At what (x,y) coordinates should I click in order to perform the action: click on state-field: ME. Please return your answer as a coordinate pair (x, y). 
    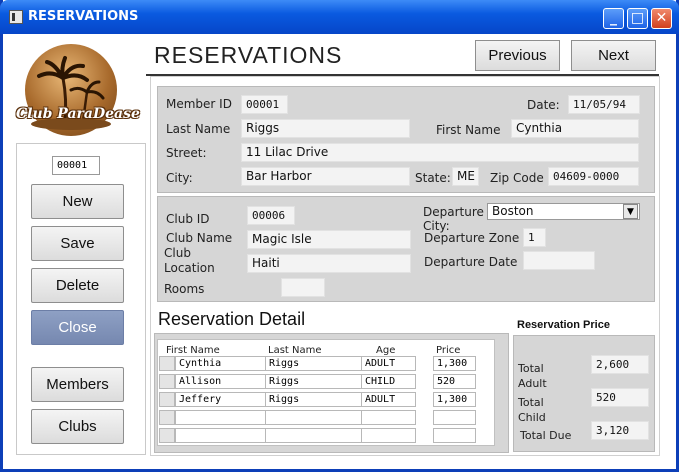
    Looking at the image, I should click on (465, 176).